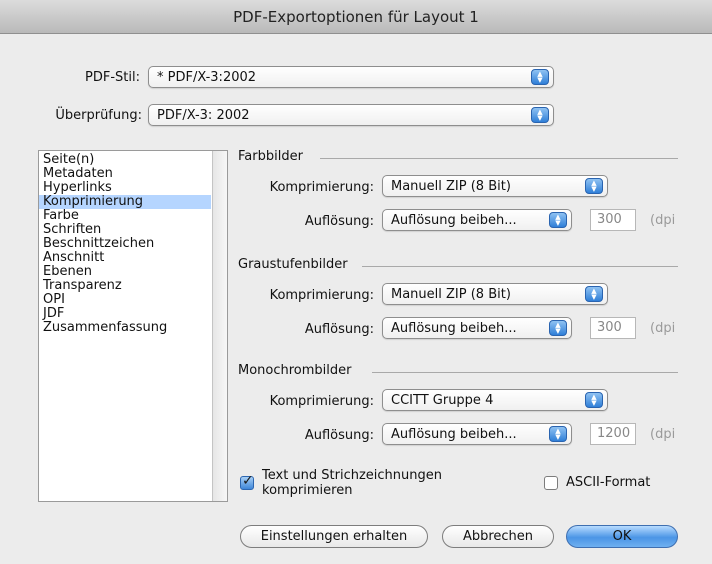  What do you see at coordinates (98, 115) in the screenshot?
I see `check-label: Überprüfung:` at bounding box center [98, 115].